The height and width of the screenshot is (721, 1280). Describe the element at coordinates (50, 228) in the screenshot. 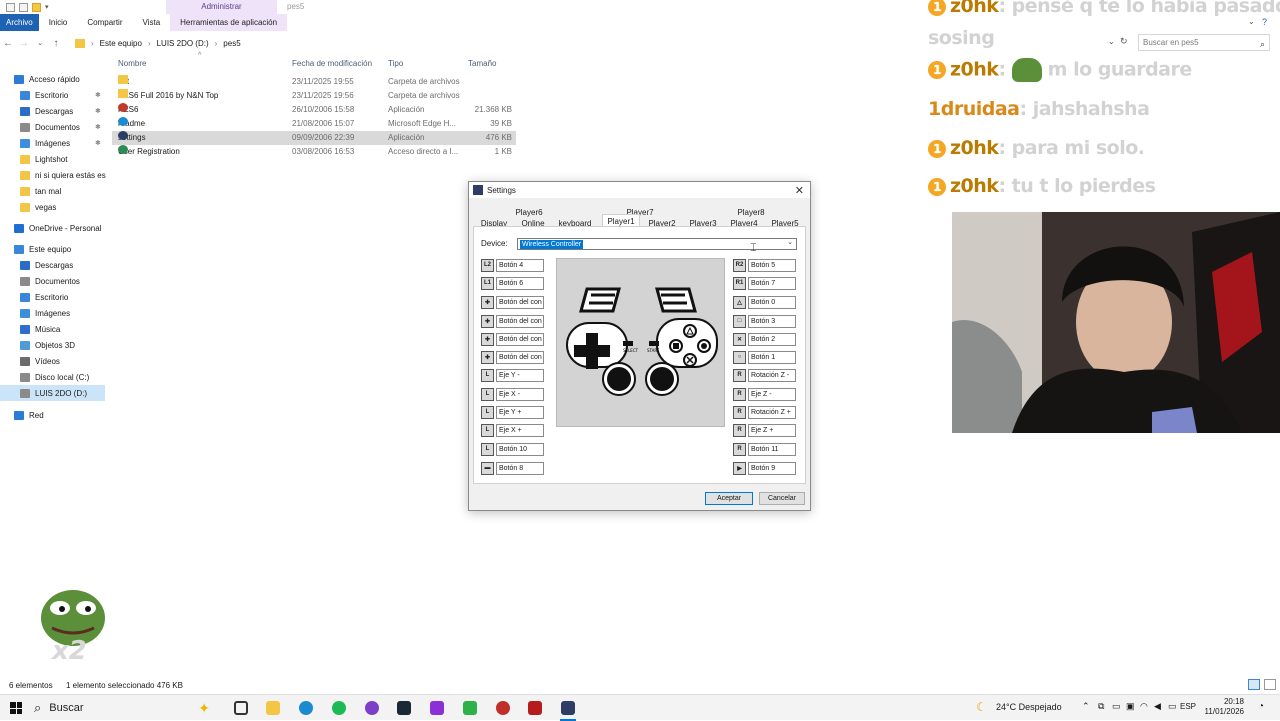

I see `nav-item: OneDrive - Personal` at that location.